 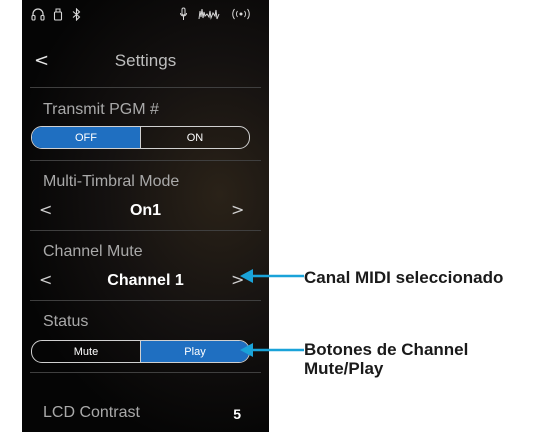 What do you see at coordinates (145, 211) in the screenshot?
I see `multi-timbral-selector: < On1 >` at bounding box center [145, 211].